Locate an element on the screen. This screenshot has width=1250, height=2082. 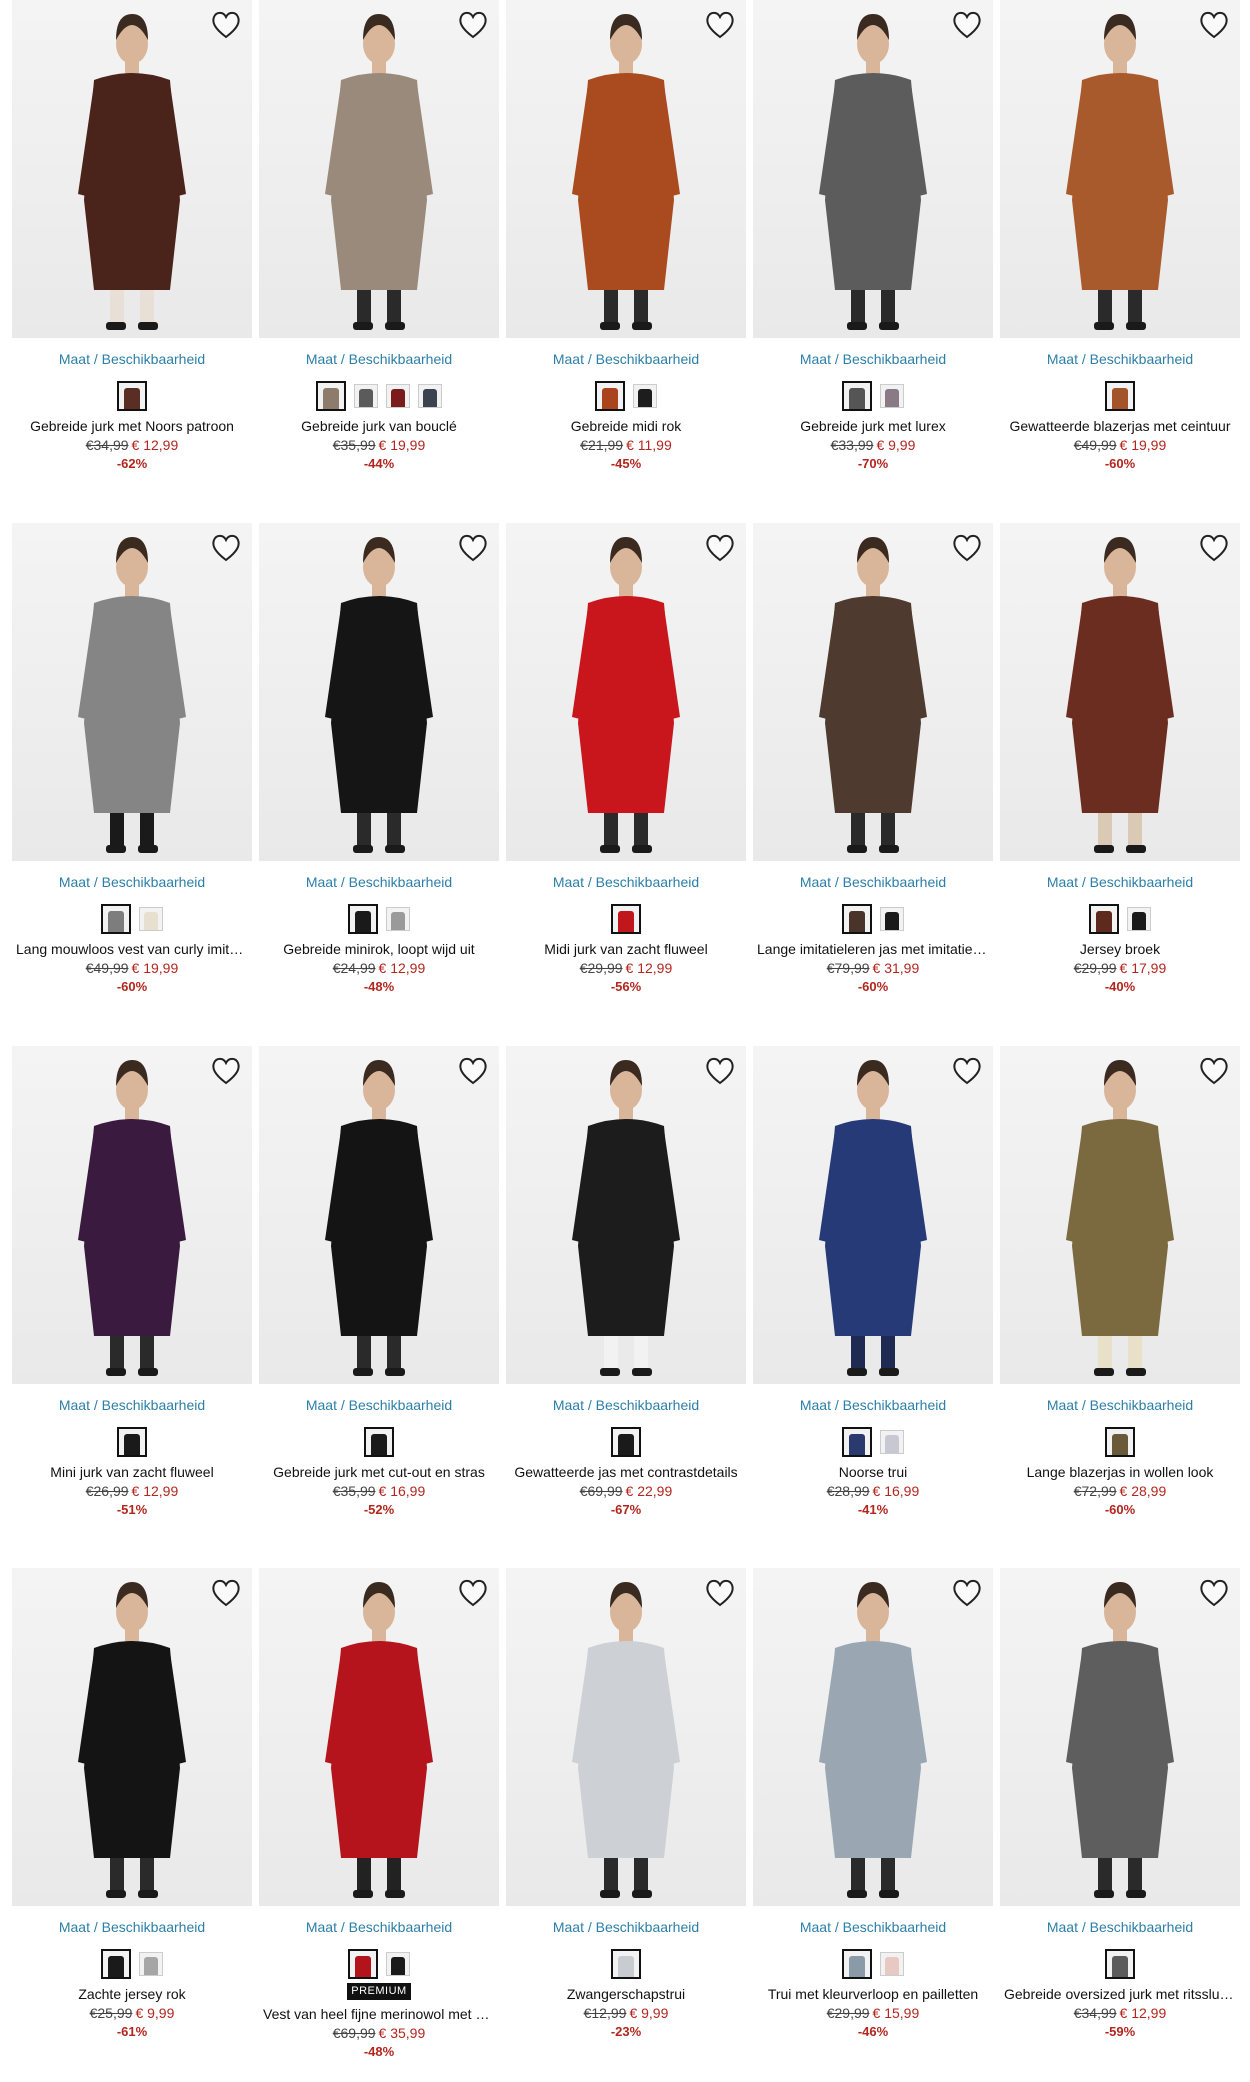
product-title: Zachte jersey rok is located at coordinates (132, 1994).